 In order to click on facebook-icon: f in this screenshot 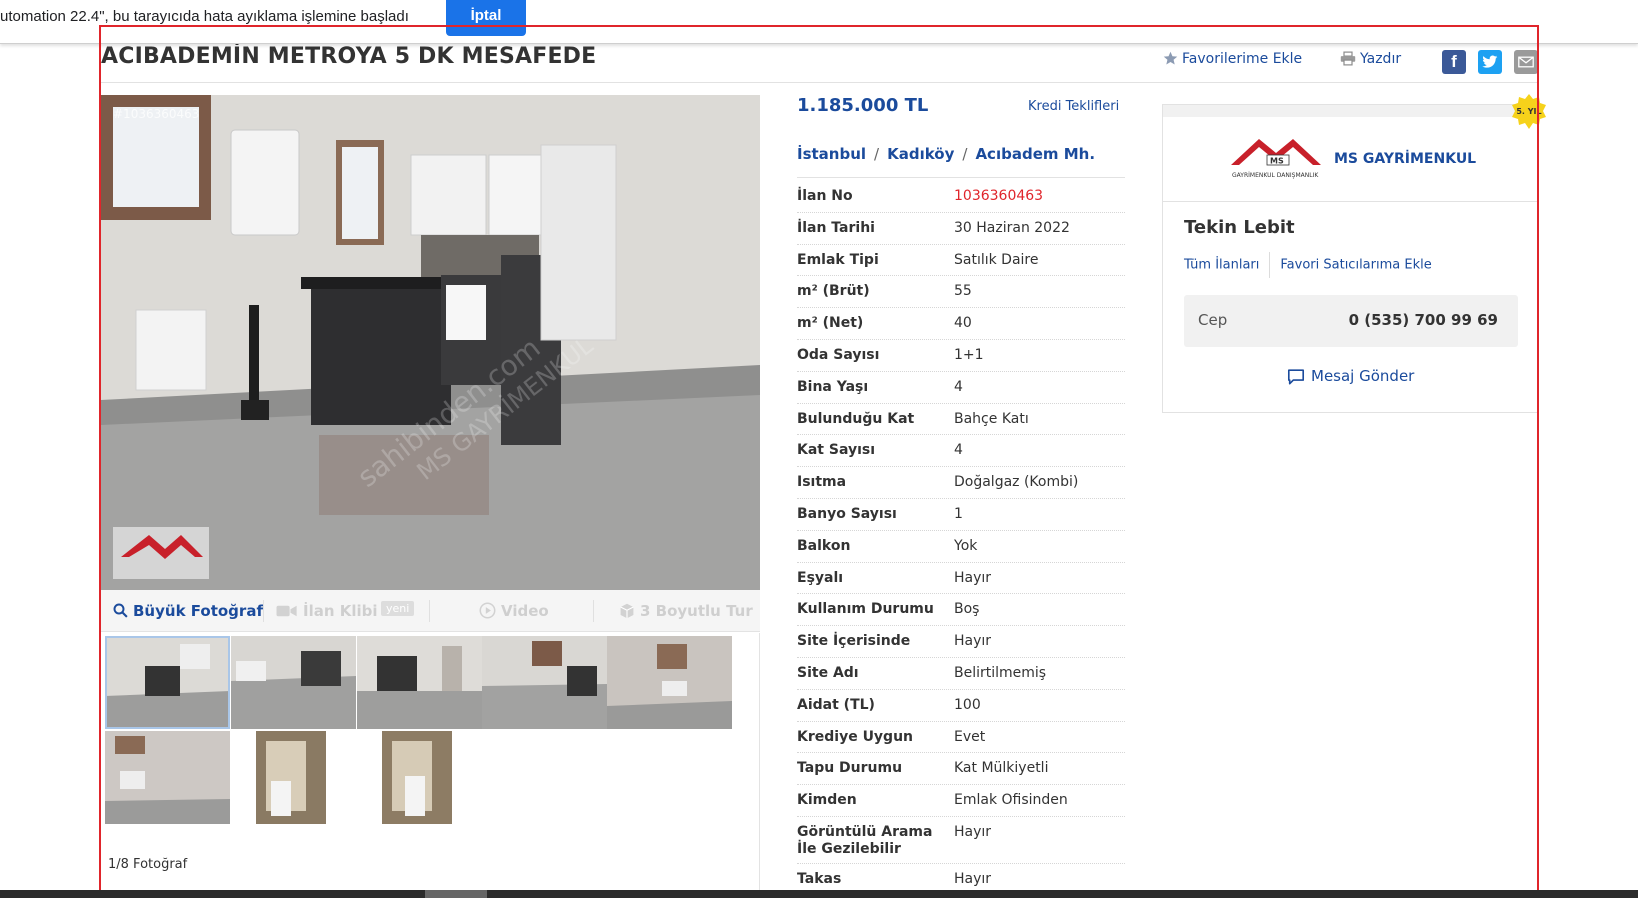, I will do `click(1454, 62)`.